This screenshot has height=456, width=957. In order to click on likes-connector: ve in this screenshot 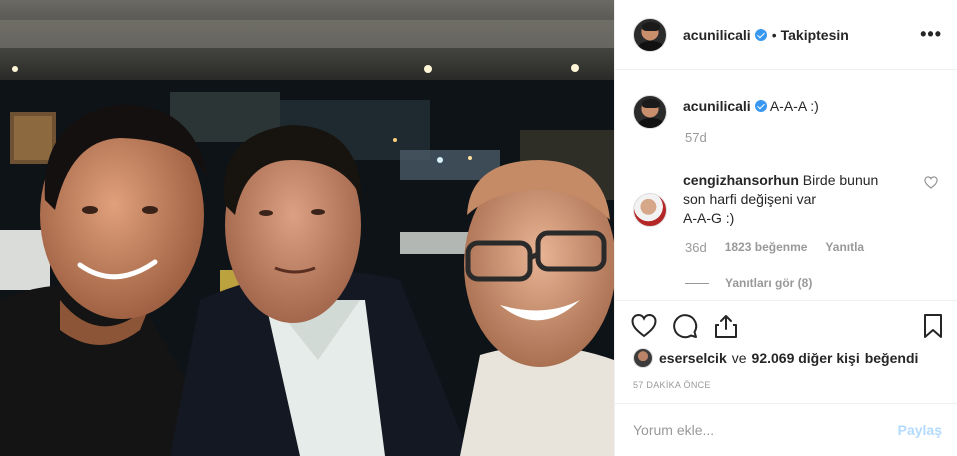, I will do `click(739, 358)`.